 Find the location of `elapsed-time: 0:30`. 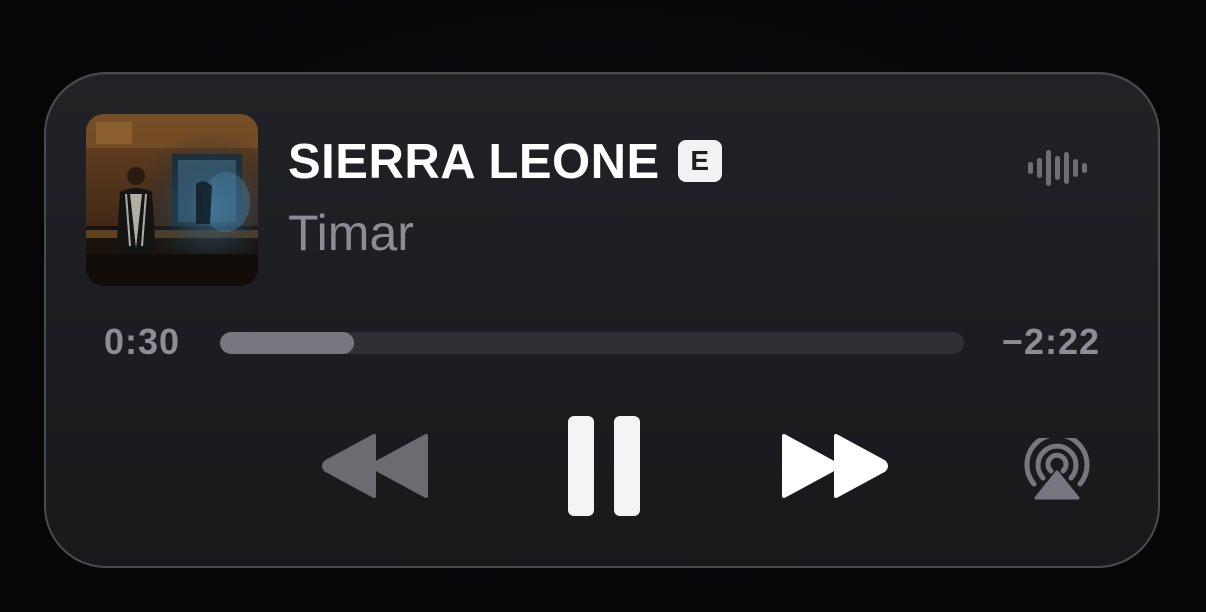

elapsed-time: 0:30 is located at coordinates (142, 341).